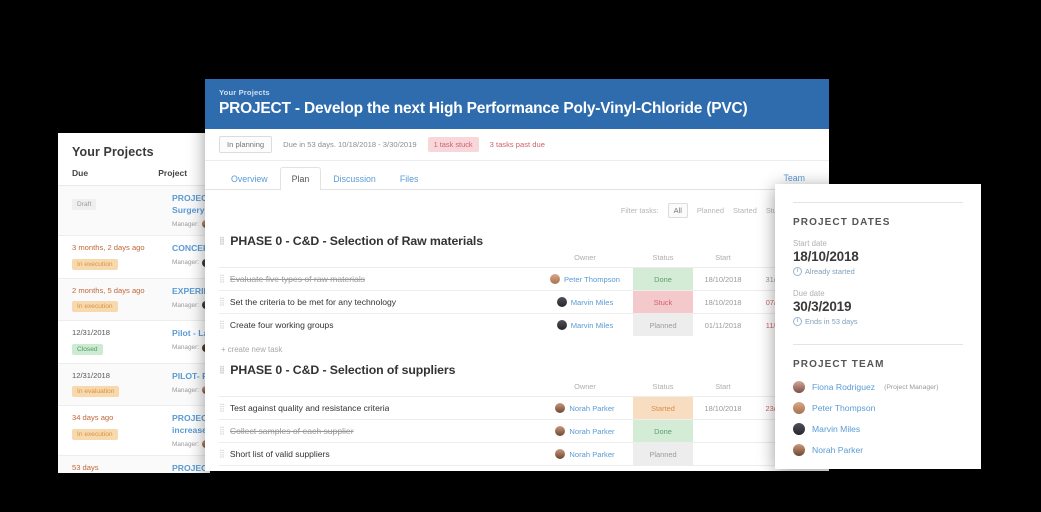 This screenshot has width=1041, height=512. What do you see at coordinates (585, 279) in the screenshot?
I see `owner-cell: Peter Thompson` at bounding box center [585, 279].